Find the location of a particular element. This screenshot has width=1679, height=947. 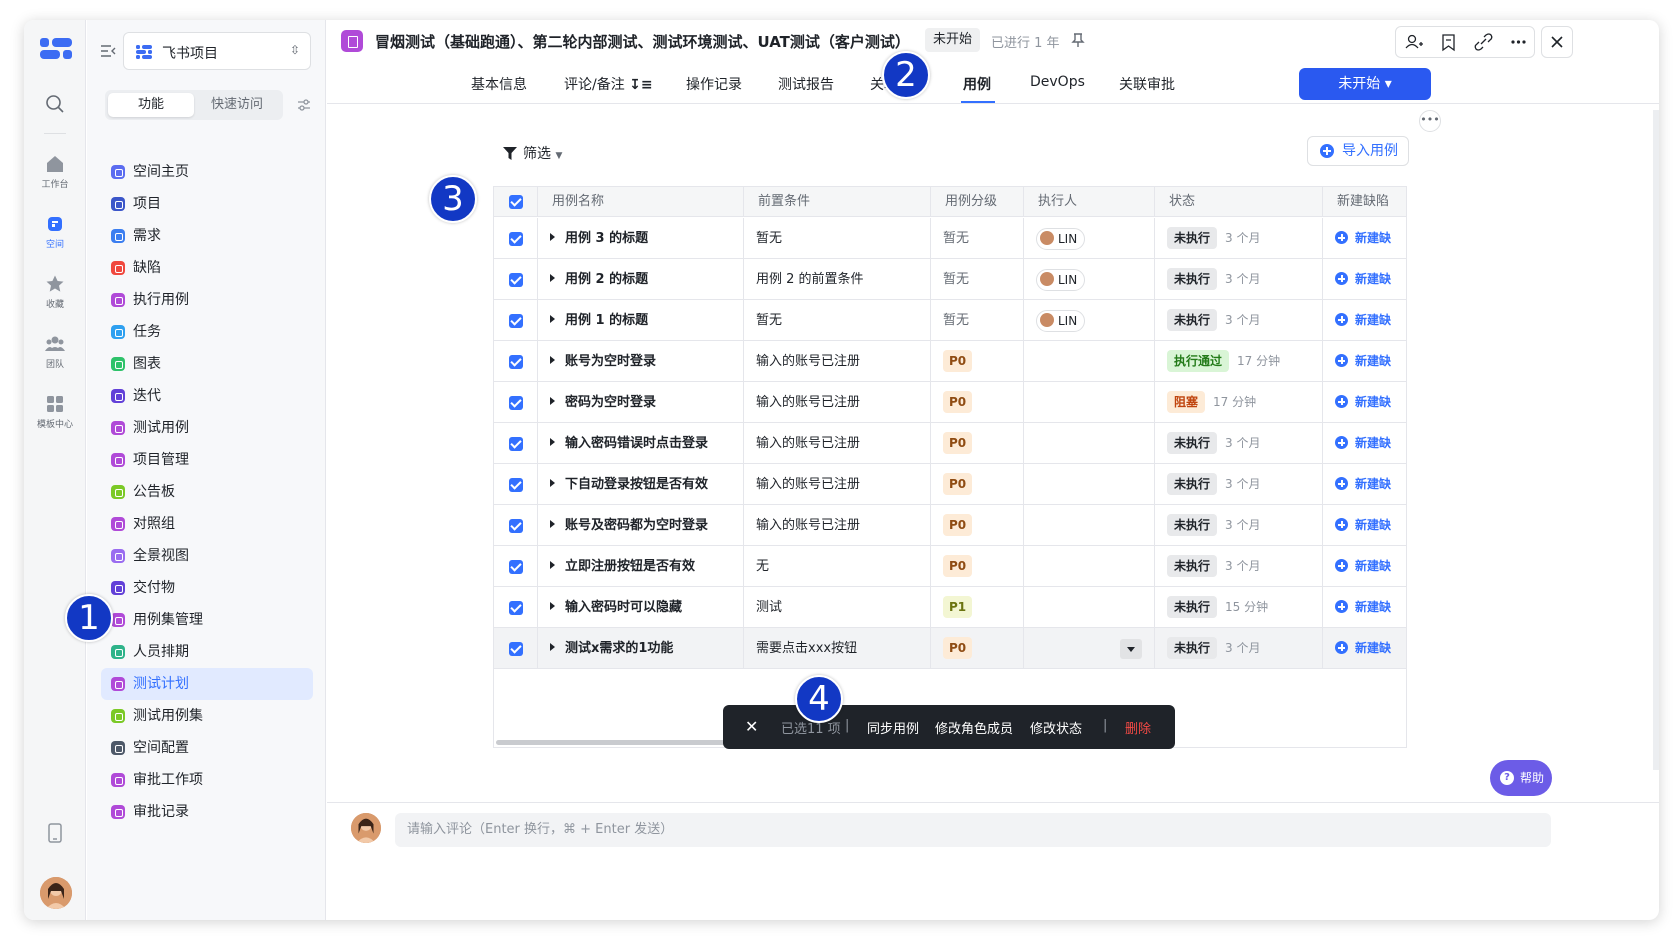

sidebar-item: 用例集管理 is located at coordinates (207, 620).